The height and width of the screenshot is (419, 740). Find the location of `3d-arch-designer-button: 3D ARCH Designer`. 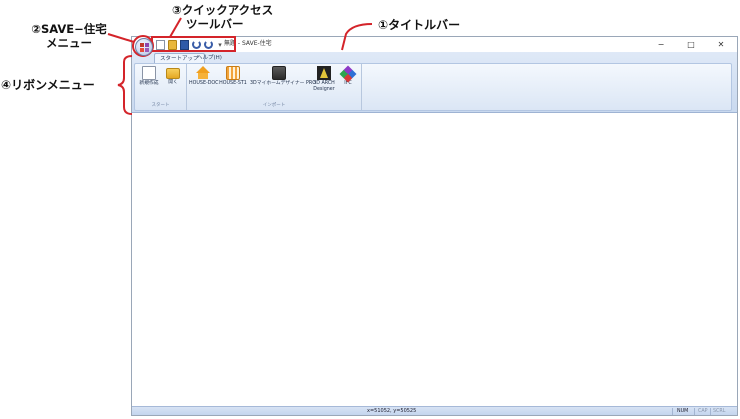

3d-arch-designer-button: 3D ARCH Designer is located at coordinates (324, 79).